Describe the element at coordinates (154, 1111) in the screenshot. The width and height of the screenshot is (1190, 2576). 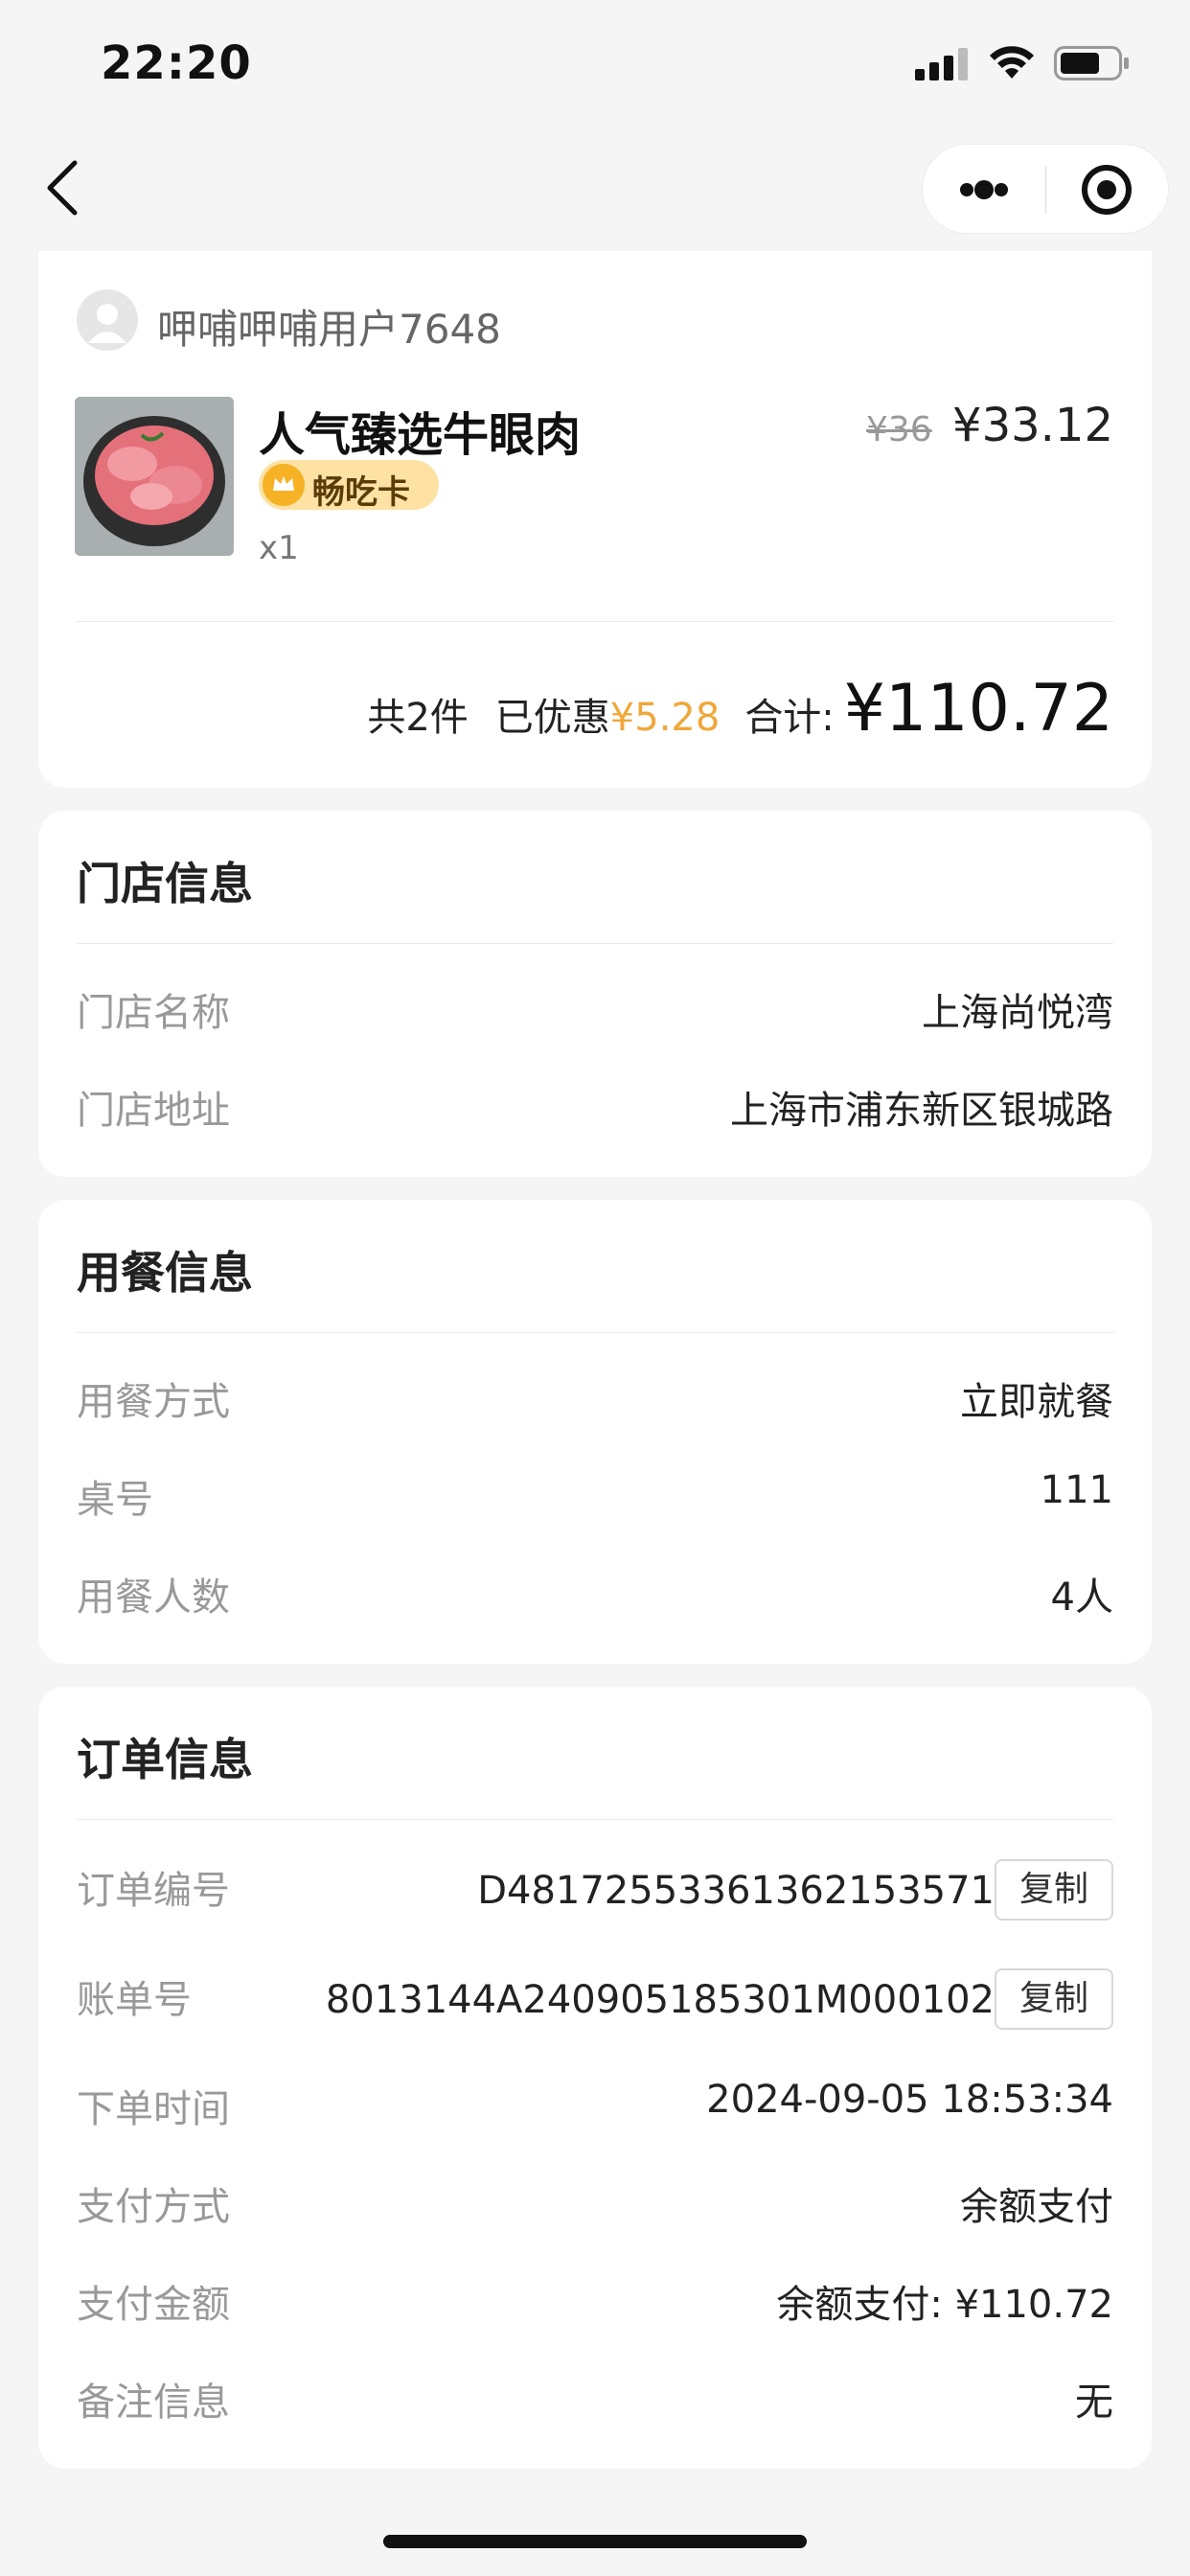
I see `row-label: 门店地址` at that location.